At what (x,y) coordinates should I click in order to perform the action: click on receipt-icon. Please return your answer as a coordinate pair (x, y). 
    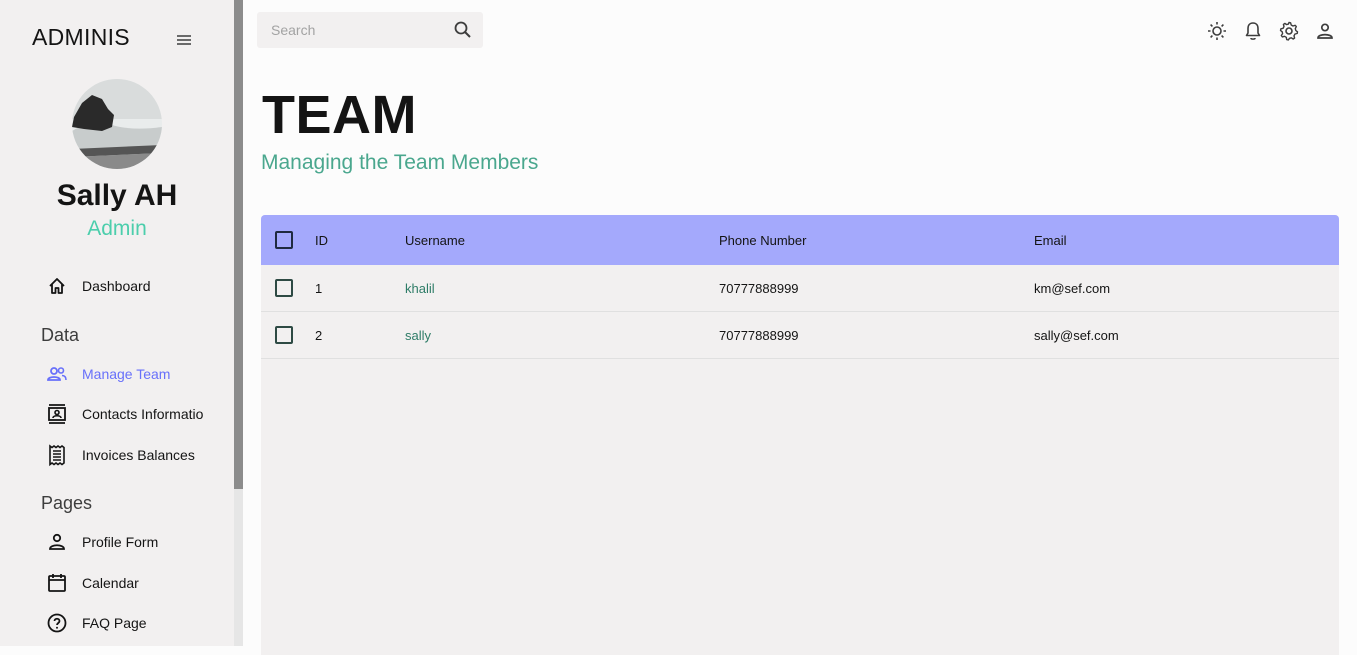
    Looking at the image, I should click on (57, 455).